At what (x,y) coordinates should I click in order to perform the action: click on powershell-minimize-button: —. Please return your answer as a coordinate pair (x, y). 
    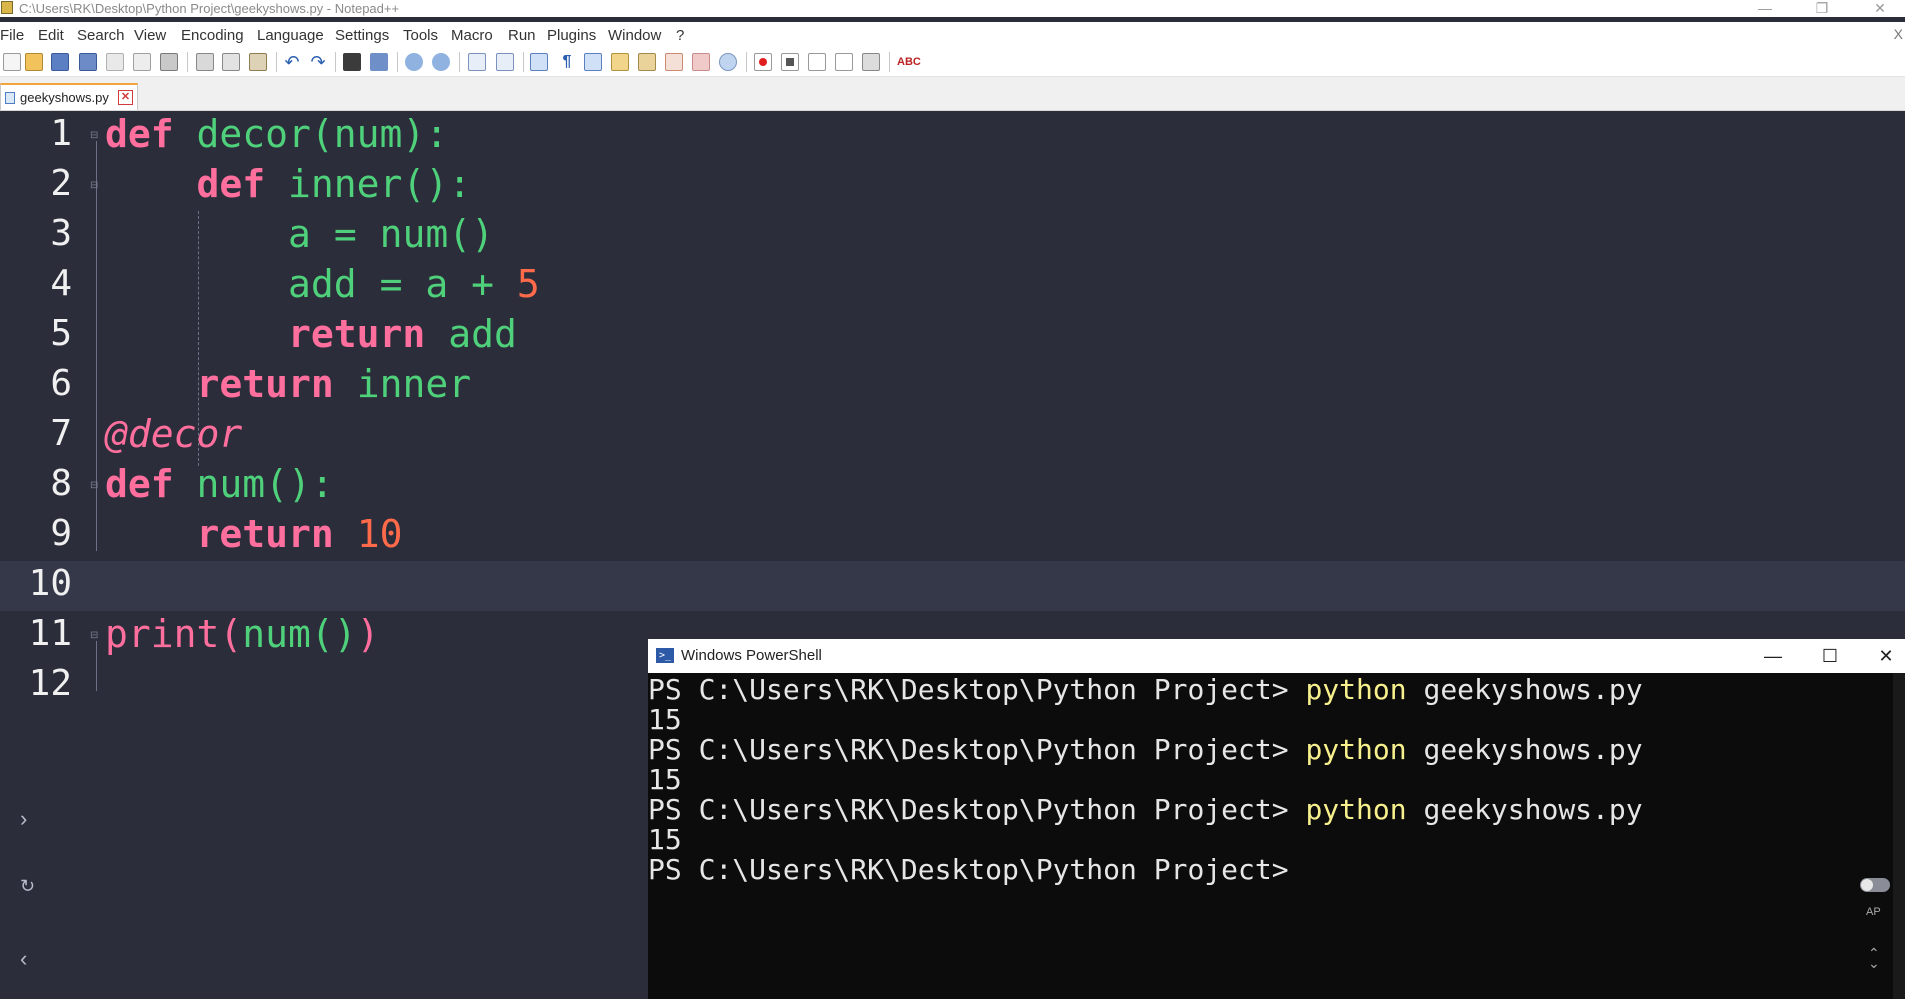
    Looking at the image, I should click on (1773, 656).